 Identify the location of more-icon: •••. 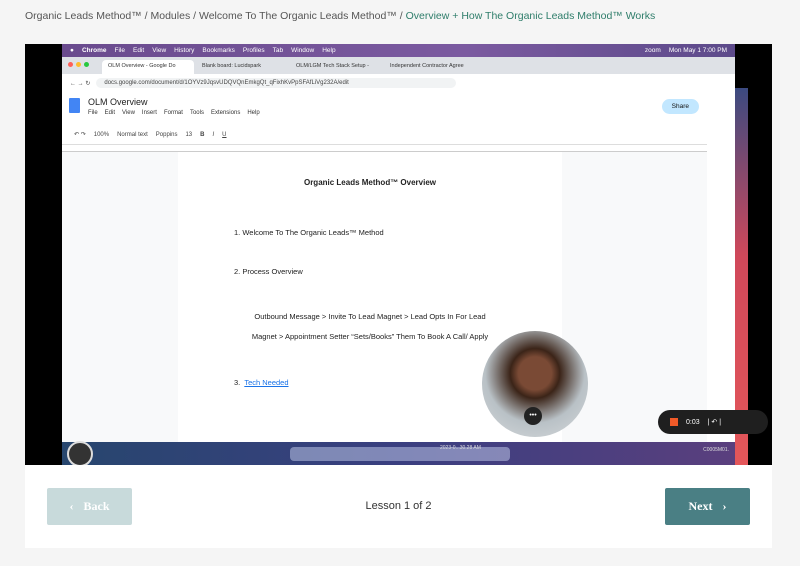
(533, 416).